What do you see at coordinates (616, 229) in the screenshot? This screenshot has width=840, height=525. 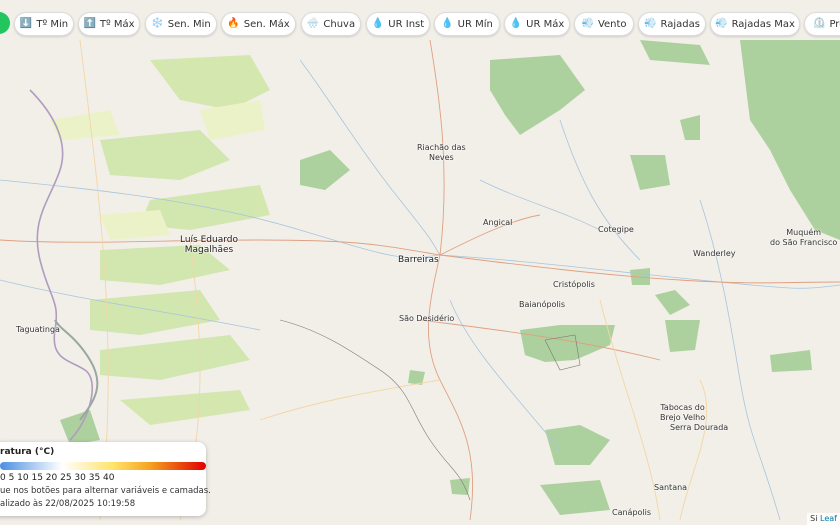 I see `place-cotegipe: Cotegipe` at bounding box center [616, 229].